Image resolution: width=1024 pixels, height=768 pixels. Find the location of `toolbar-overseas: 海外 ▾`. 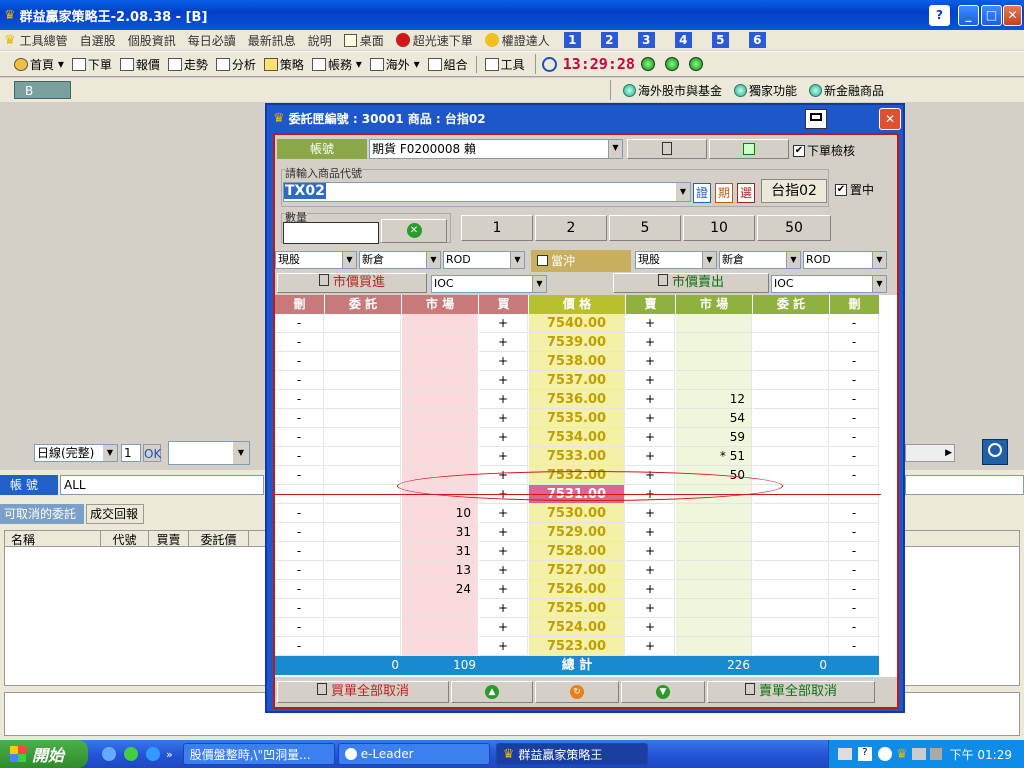

toolbar-overseas: 海外 ▾ is located at coordinates (394, 64).